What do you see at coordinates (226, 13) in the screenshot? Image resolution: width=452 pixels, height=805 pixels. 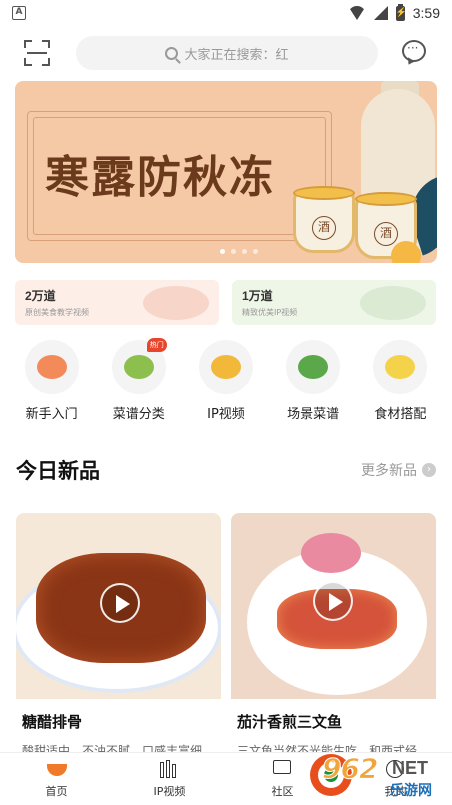 I see `status-bar: A 3:59` at bounding box center [226, 13].